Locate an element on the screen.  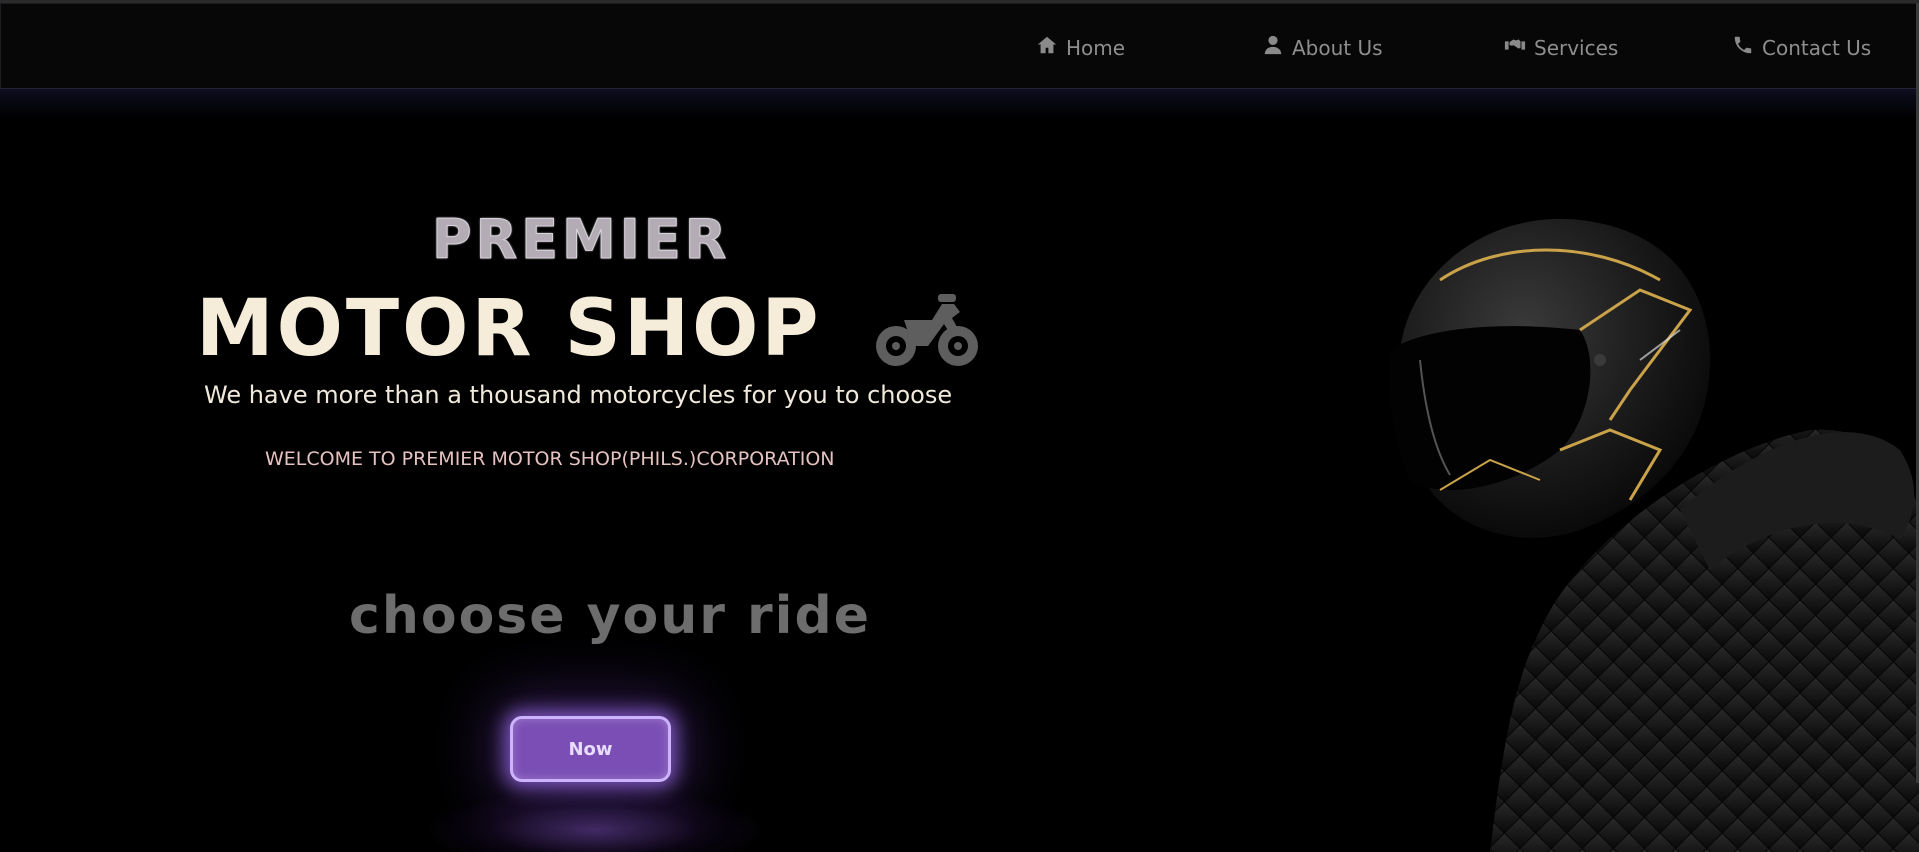
nav-home-link: Home is located at coordinates (1080, 47).